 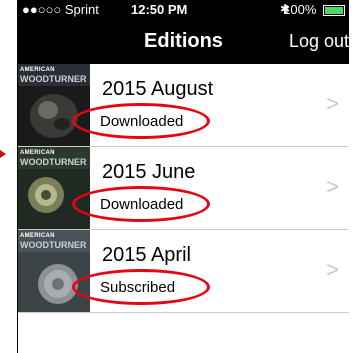 What do you see at coordinates (183, 42) in the screenshot?
I see `navigation-bar: Editions Log out` at bounding box center [183, 42].